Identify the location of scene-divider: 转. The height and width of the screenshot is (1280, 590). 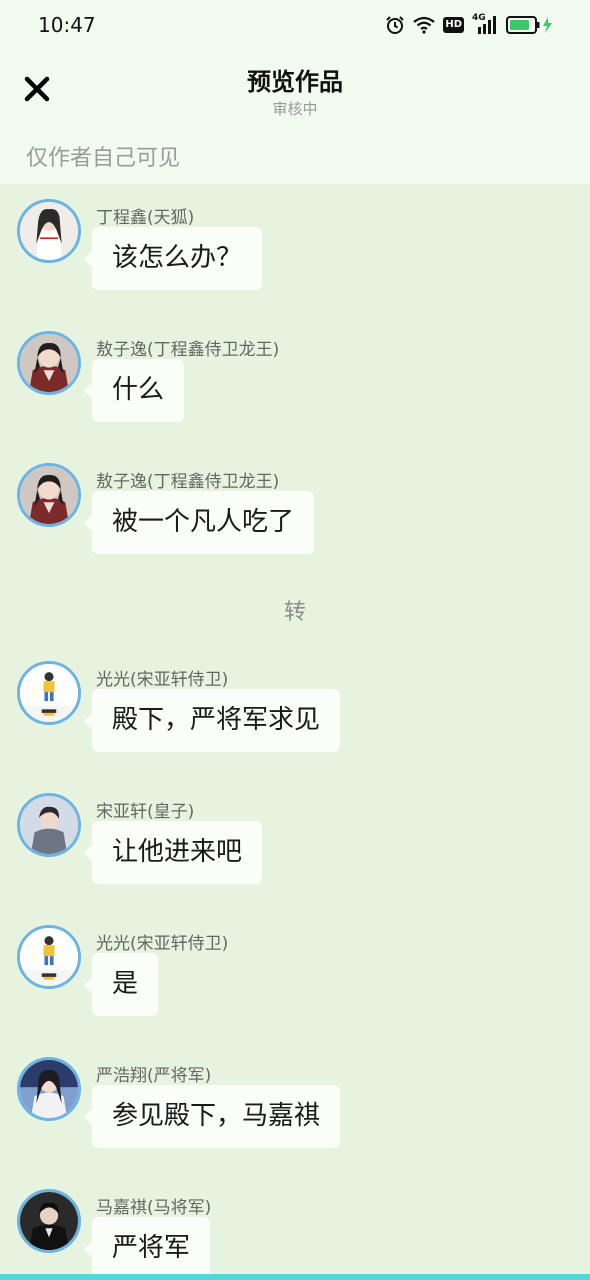
(294, 612).